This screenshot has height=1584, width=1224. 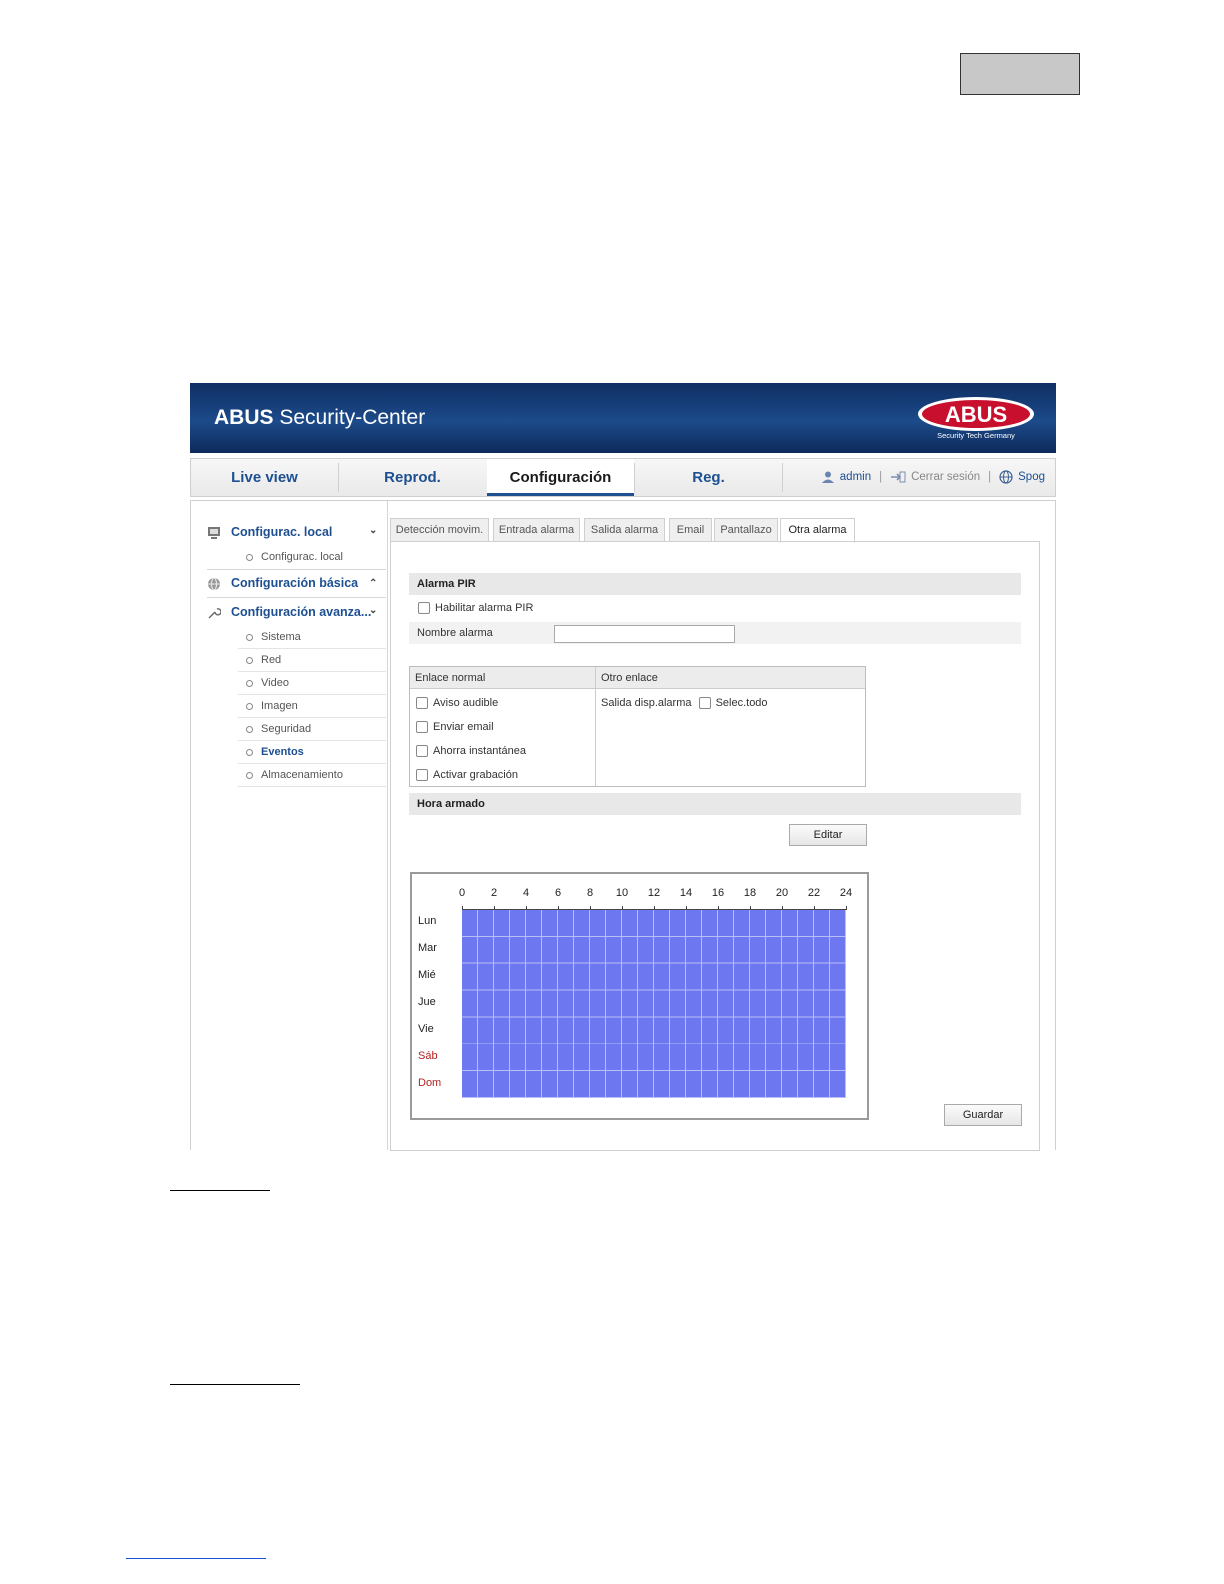 I want to click on hour-label: 6, so click(x=558, y=893).